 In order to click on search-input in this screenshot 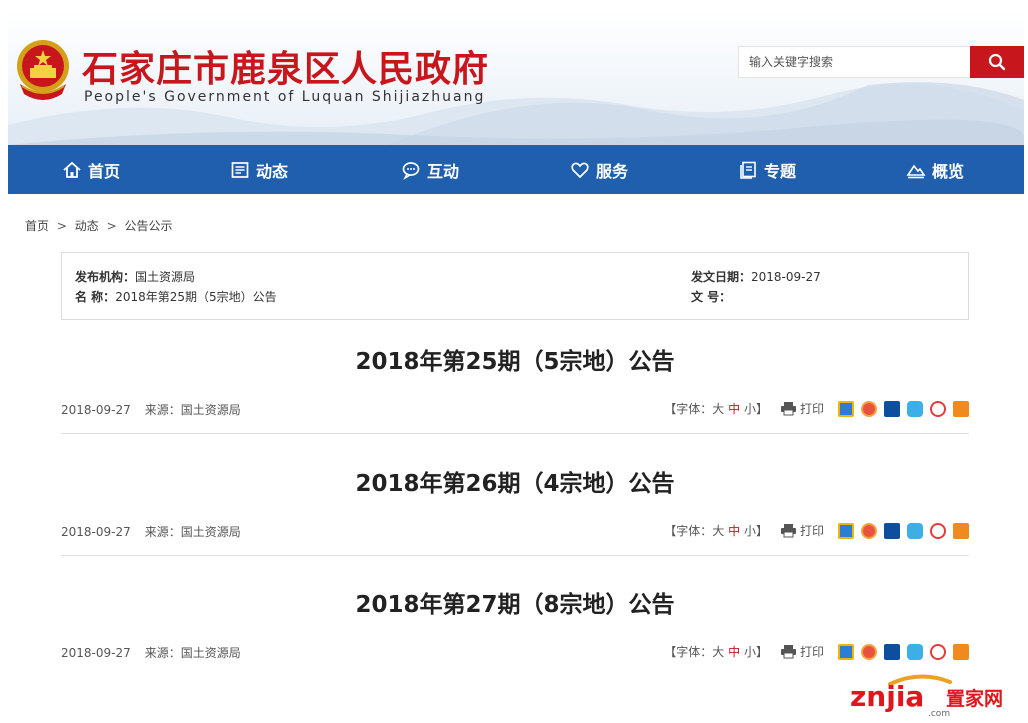, I will do `click(854, 62)`.